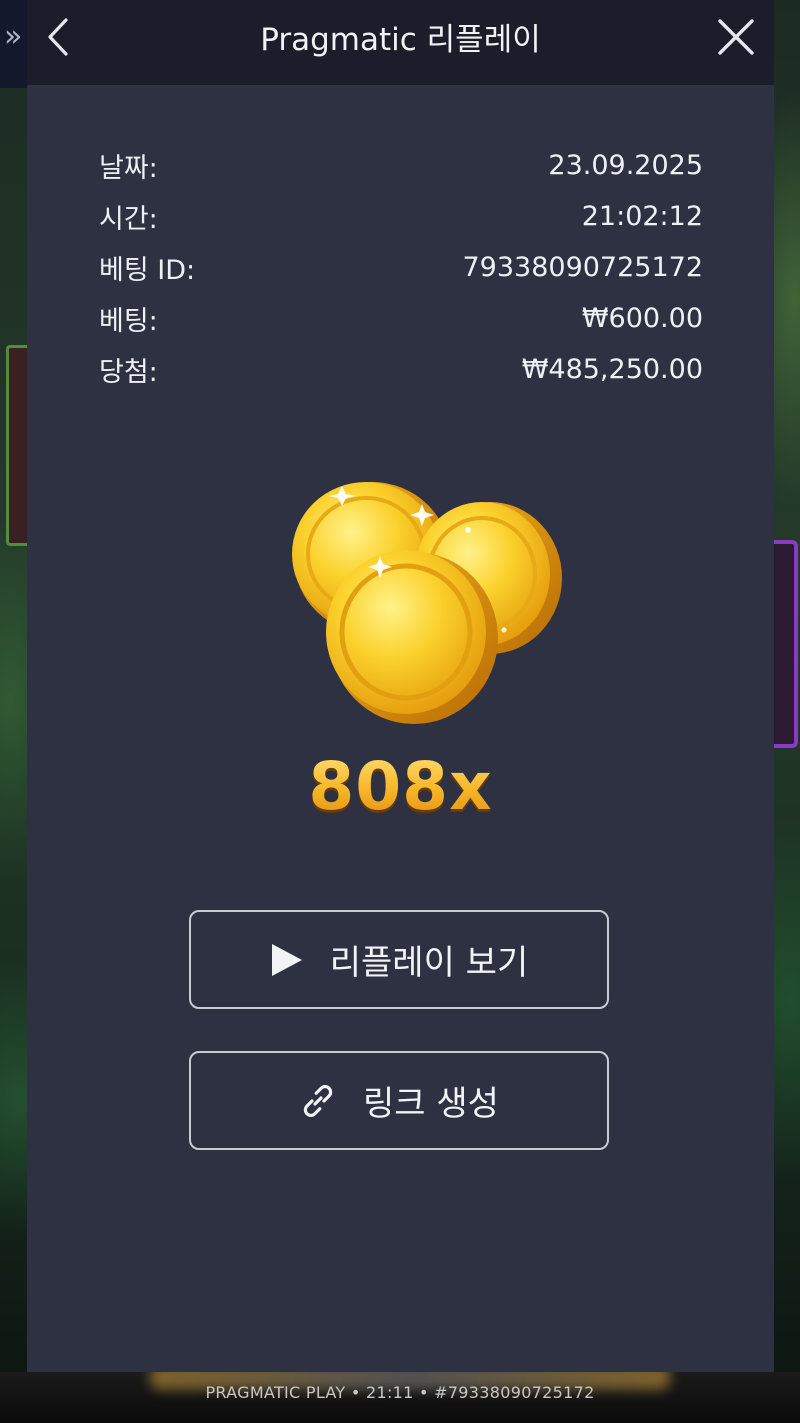 Image resolution: width=800 pixels, height=1423 pixels. Describe the element at coordinates (612, 369) in the screenshot. I see `detail-value: ₩485,250.00` at that location.